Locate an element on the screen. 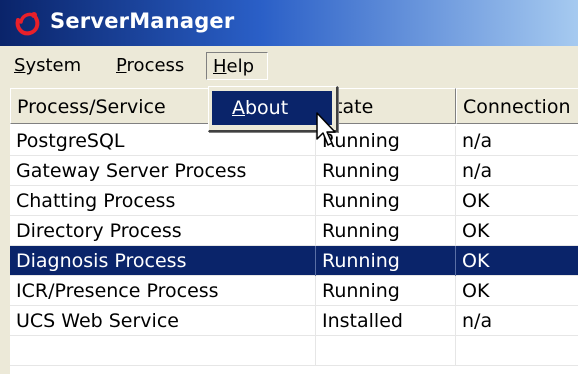 Image resolution: width=578 pixels, height=374 pixels. table-row: ICR/Presence Process Running OK is located at coordinates (294, 291).